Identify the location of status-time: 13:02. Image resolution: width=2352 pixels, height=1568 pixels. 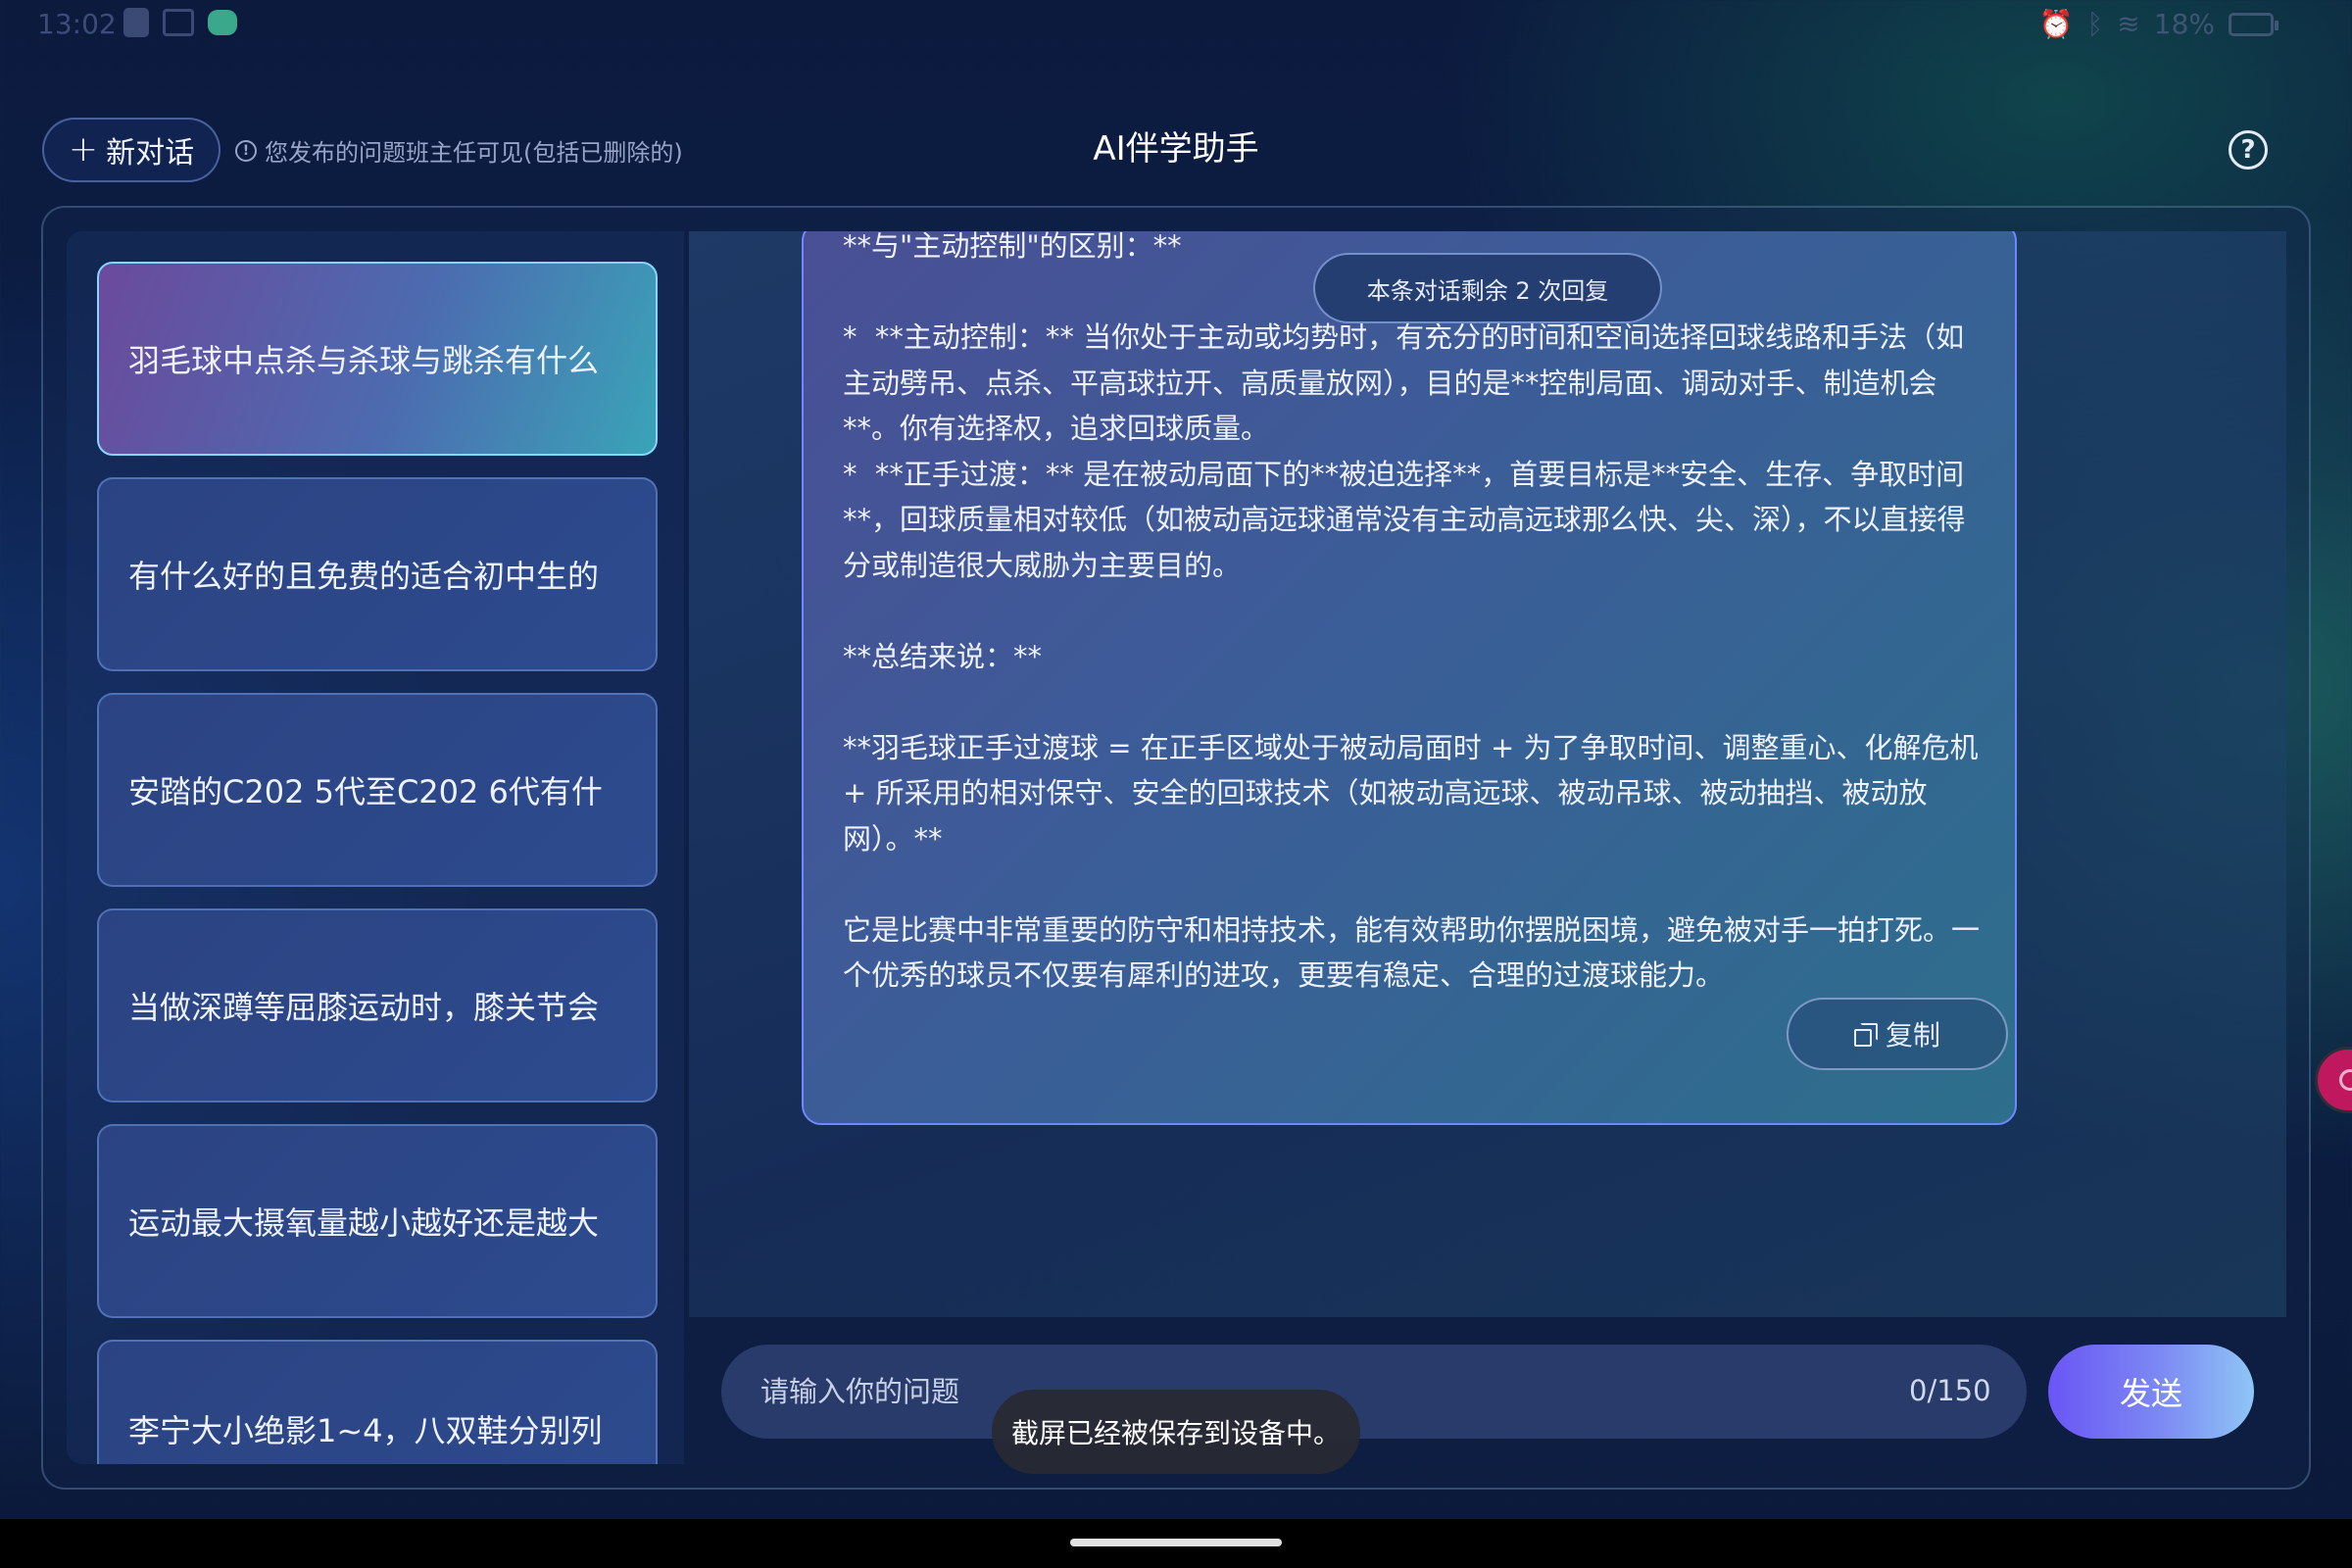
(77, 24).